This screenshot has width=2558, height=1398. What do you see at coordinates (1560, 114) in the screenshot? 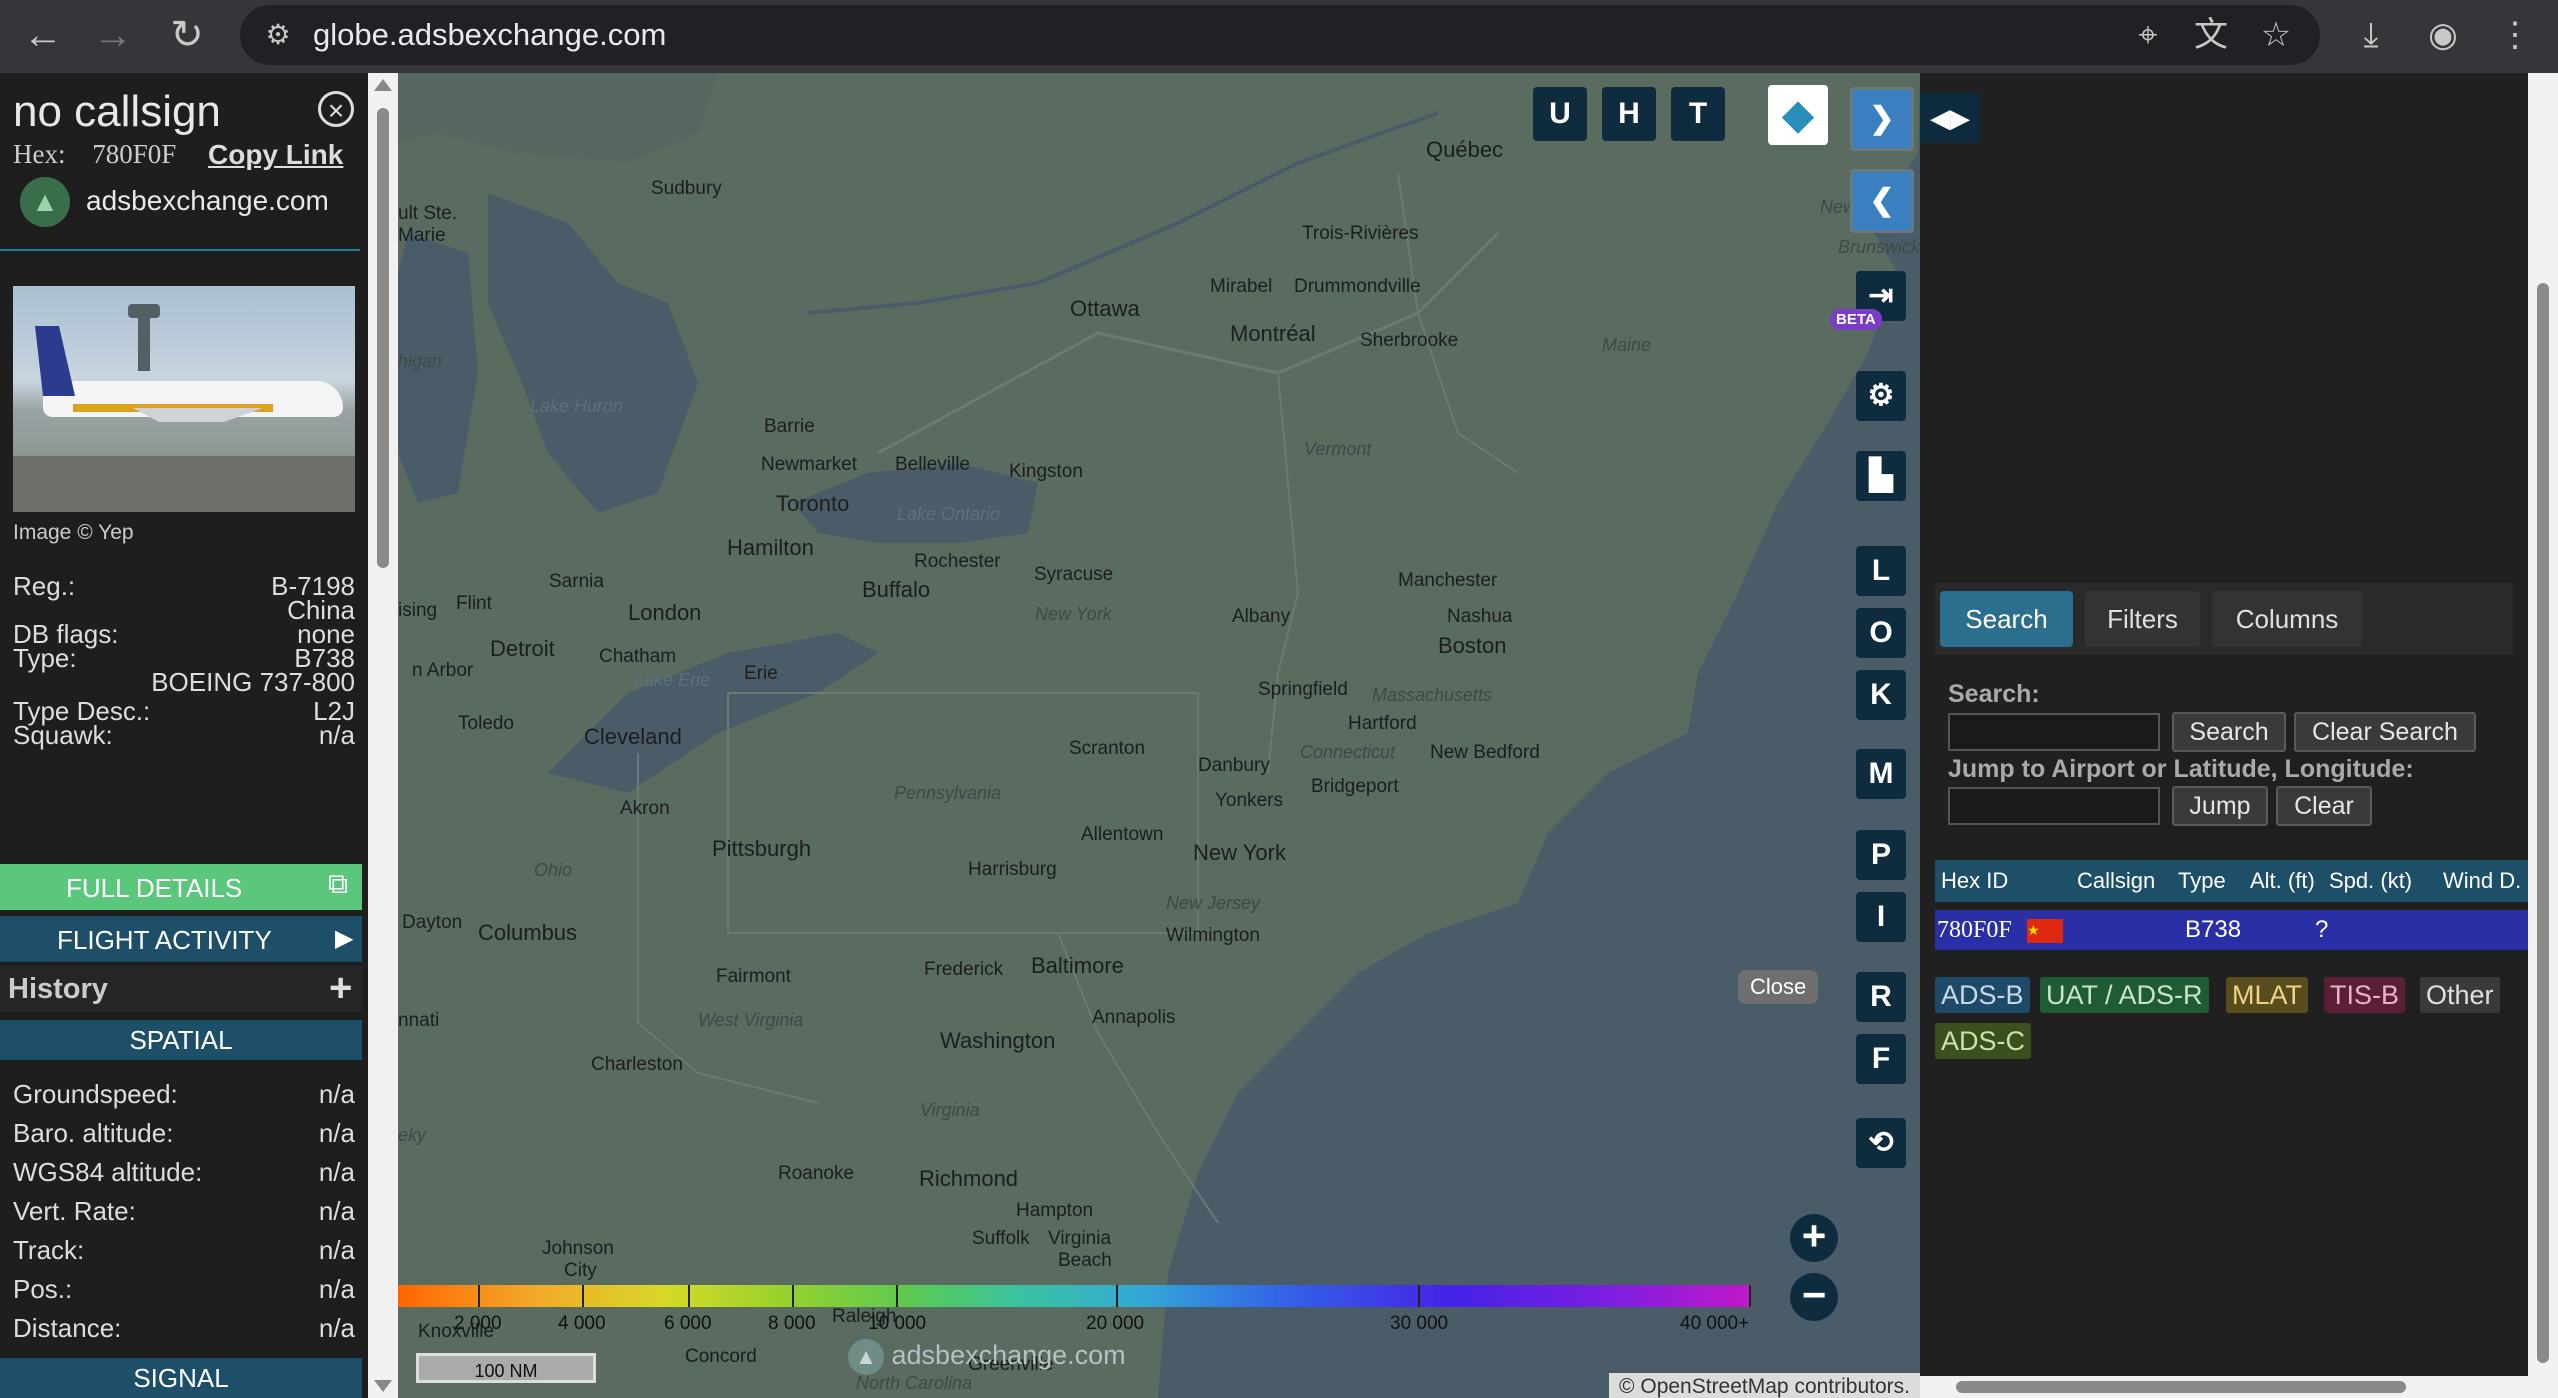
I see `toggle-u-button: U` at bounding box center [1560, 114].